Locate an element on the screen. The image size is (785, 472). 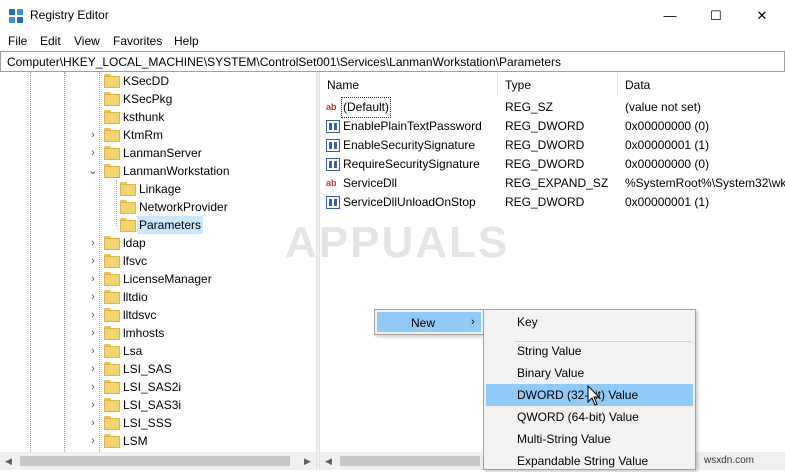
tree-item-label: Linkage is located at coordinates (160, 189).